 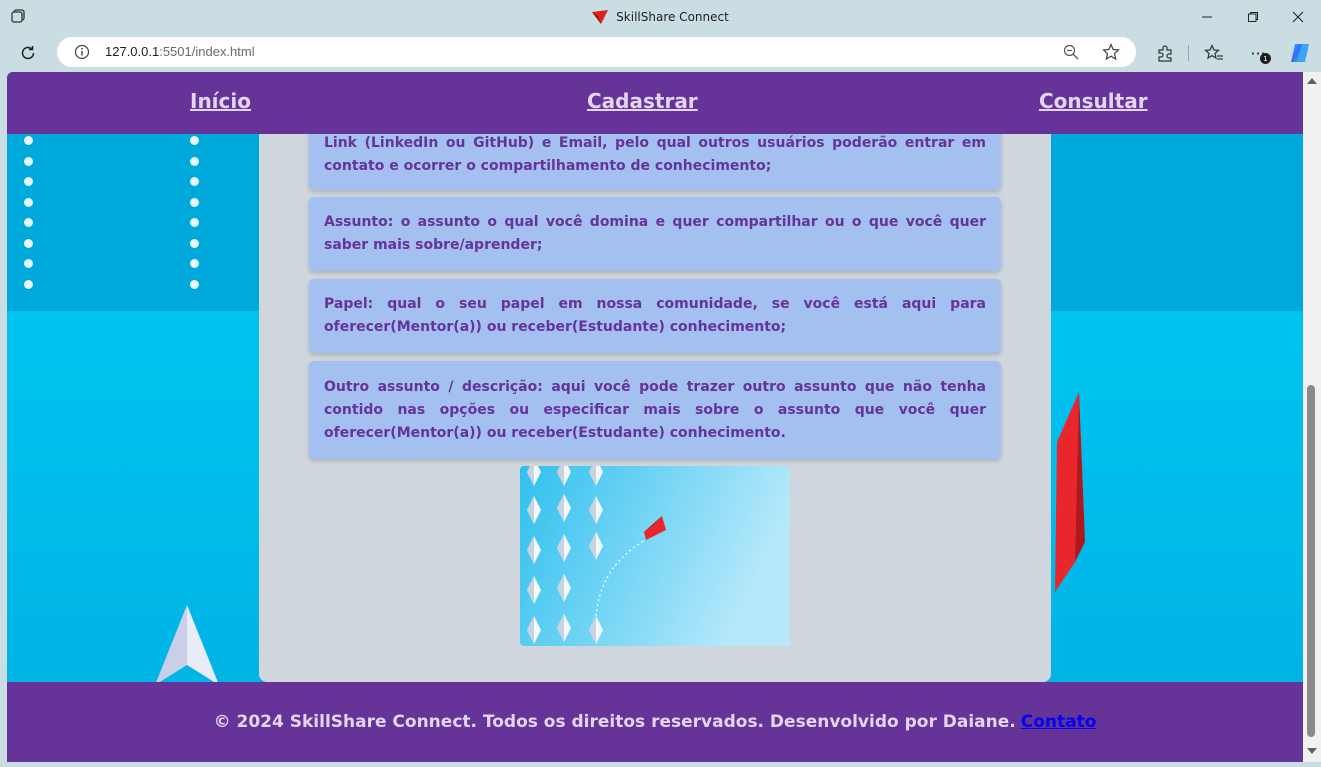 I want to click on background-dots-right, so click(x=195, y=218).